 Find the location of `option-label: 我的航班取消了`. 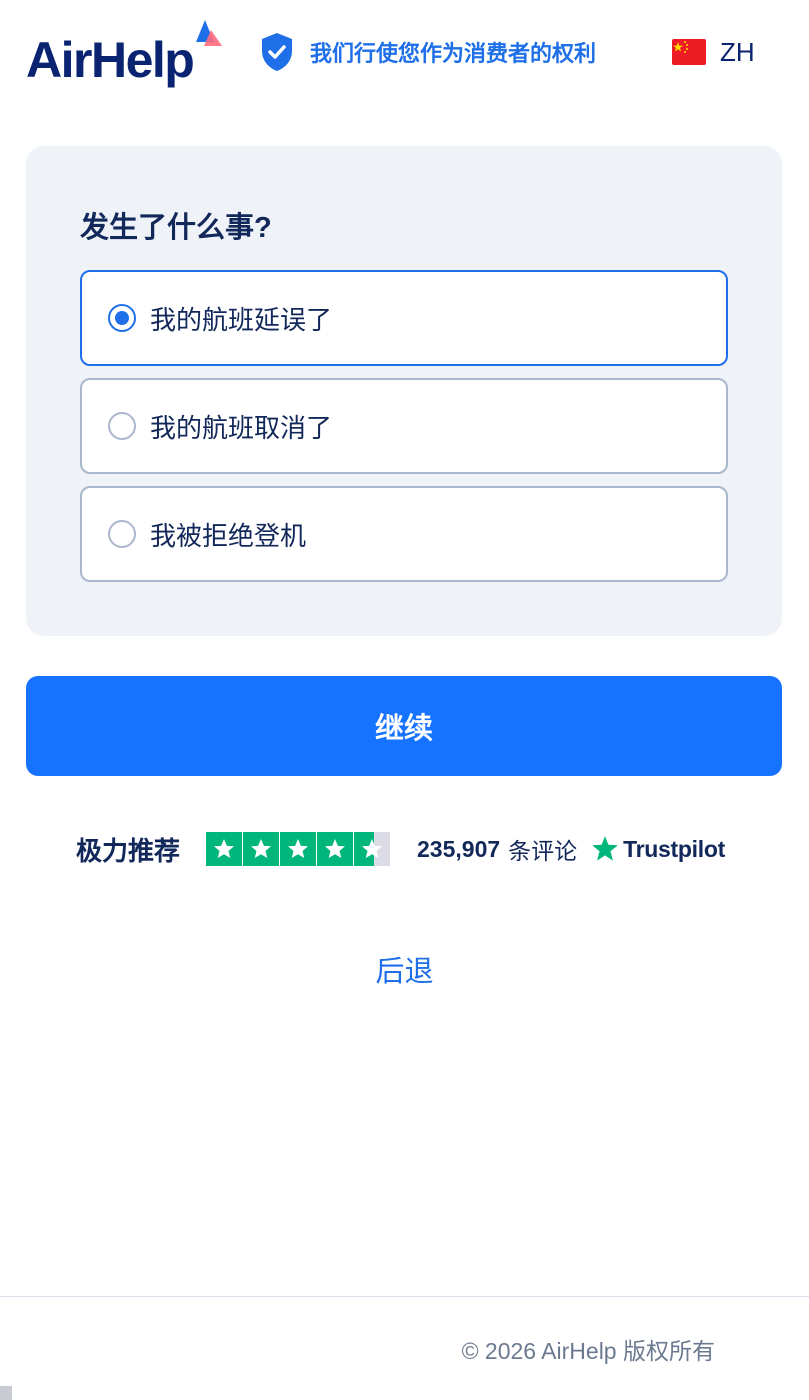

option-label: 我的航班取消了 is located at coordinates (241, 427).